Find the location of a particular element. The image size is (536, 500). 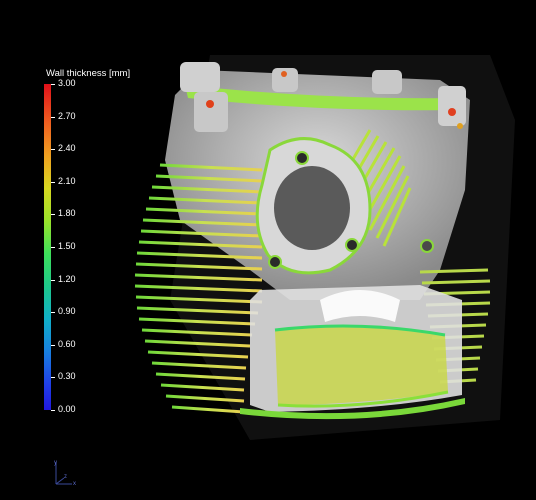

legend-tick-label: 2.70 is located at coordinates (67, 115).